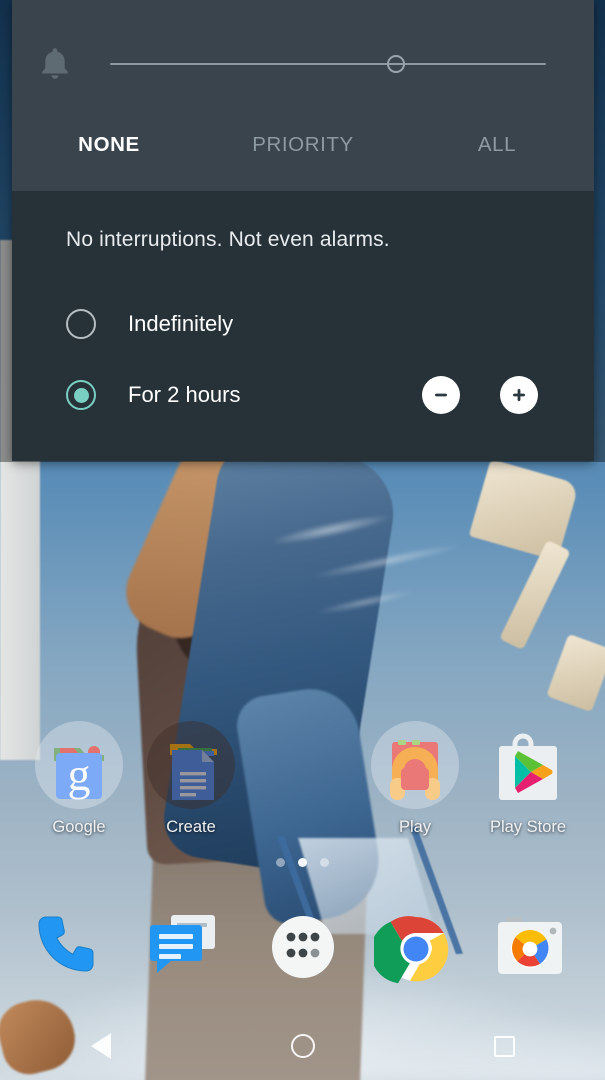  I want to click on dock-app-drawer, so click(303, 945).